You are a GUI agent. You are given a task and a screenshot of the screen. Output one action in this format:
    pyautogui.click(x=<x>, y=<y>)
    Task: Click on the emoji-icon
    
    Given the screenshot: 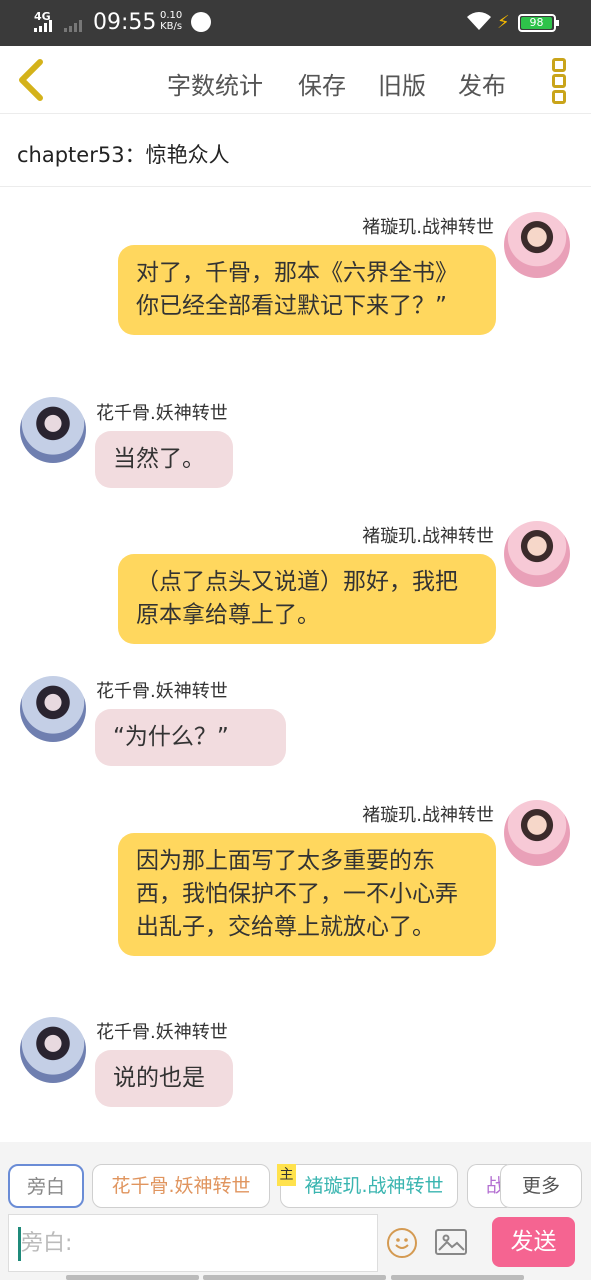 What is the action you would take?
    pyautogui.click(x=402, y=1243)
    